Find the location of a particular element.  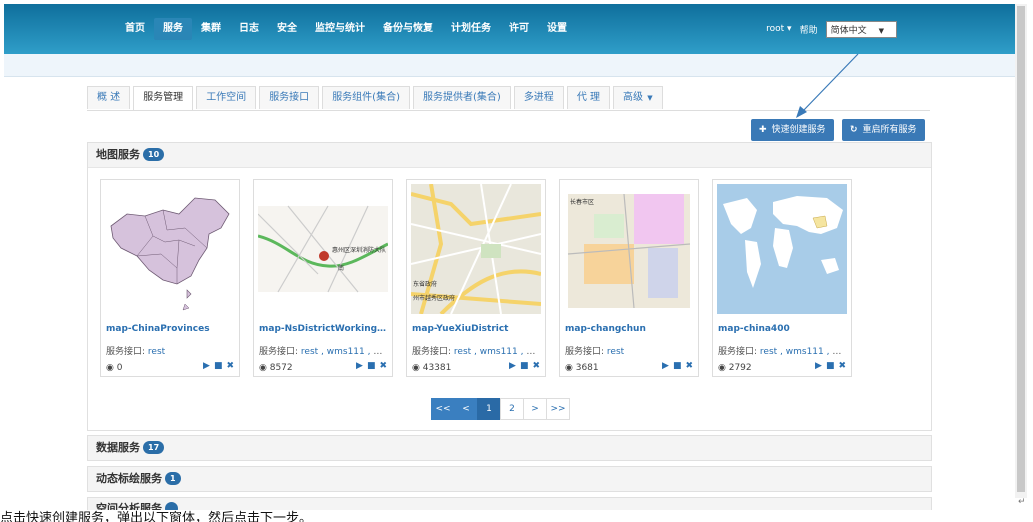

plot-services-count: 1 is located at coordinates (173, 478).